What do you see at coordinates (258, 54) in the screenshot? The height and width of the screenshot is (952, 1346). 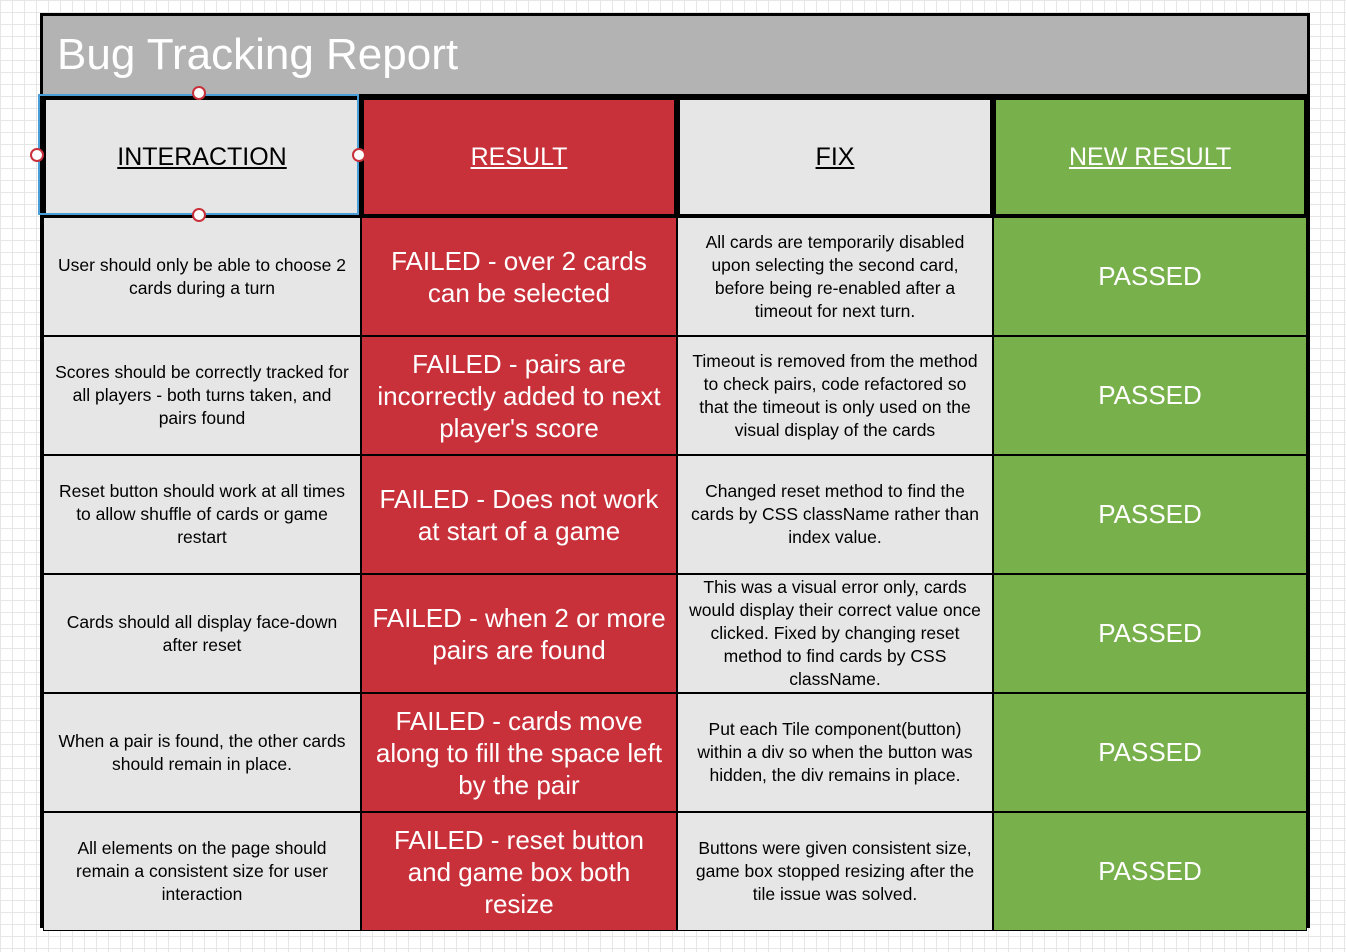 I see `report-title: Bug Tracking Report` at bounding box center [258, 54].